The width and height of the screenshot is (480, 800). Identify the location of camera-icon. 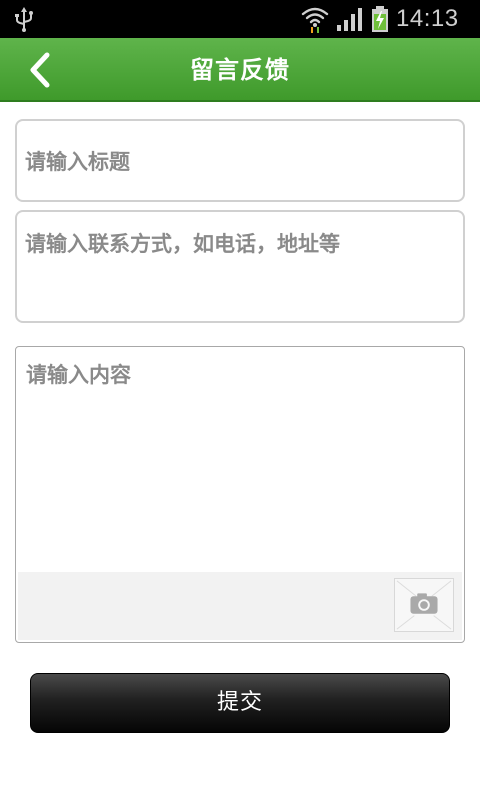
(424, 605).